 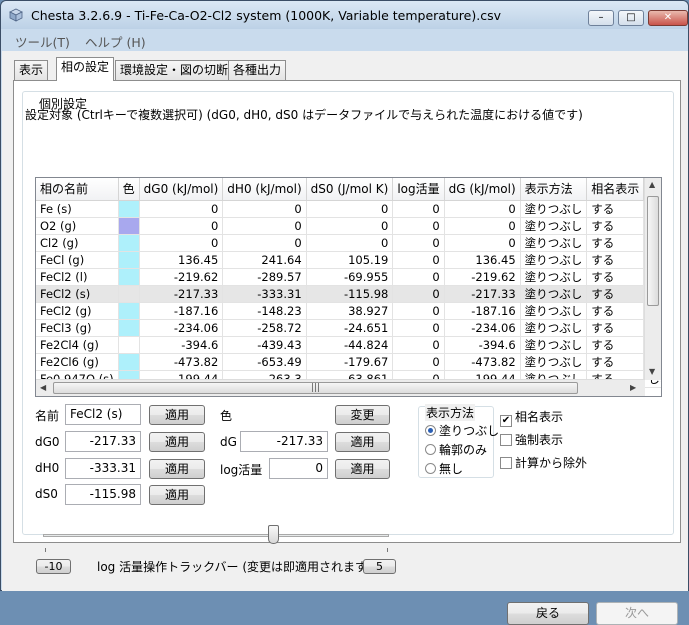 I want to click on col-header-dG: dG (kJ/mol), so click(x=482, y=189).